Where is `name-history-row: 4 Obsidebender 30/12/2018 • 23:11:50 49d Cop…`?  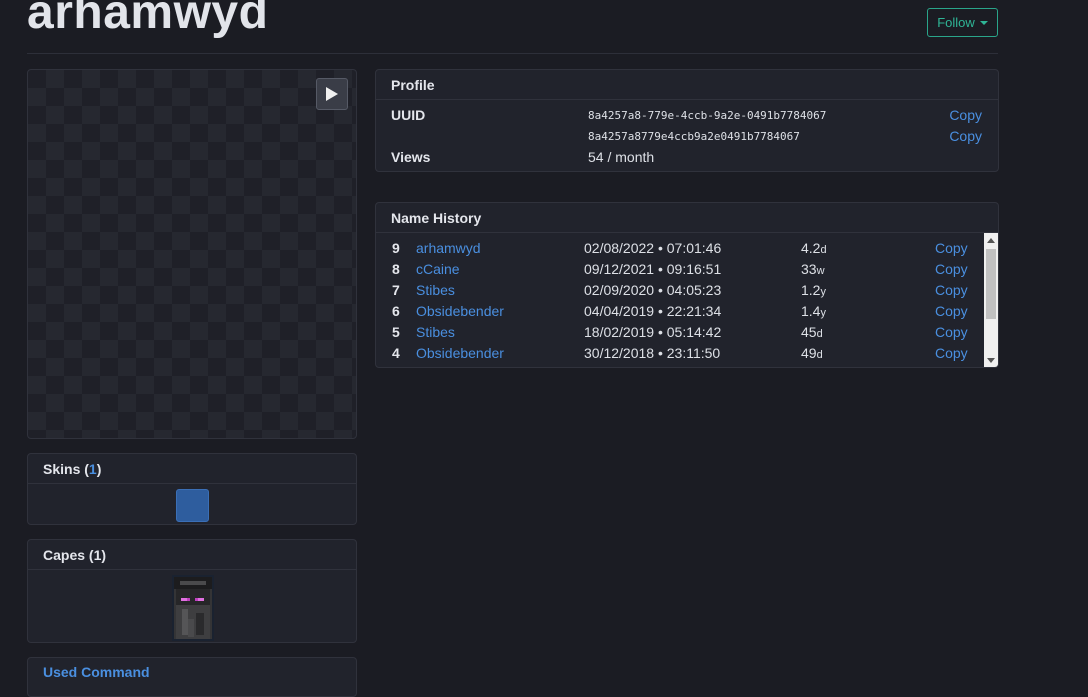 name-history-row: 4 Obsidebender 30/12/2018 • 23:11:50 49d Cop… is located at coordinates (680, 355).